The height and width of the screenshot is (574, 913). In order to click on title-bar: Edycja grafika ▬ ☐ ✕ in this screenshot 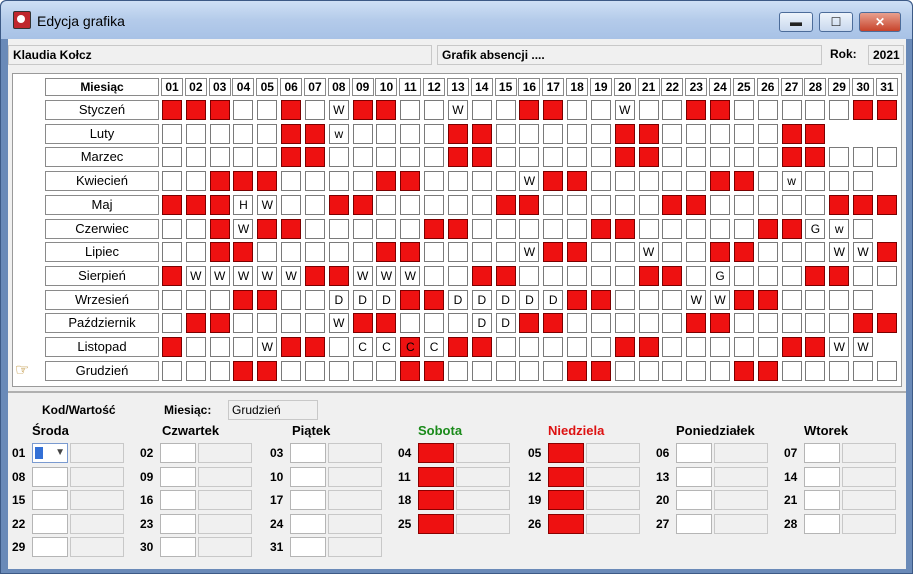, I will do `click(456, 20)`.